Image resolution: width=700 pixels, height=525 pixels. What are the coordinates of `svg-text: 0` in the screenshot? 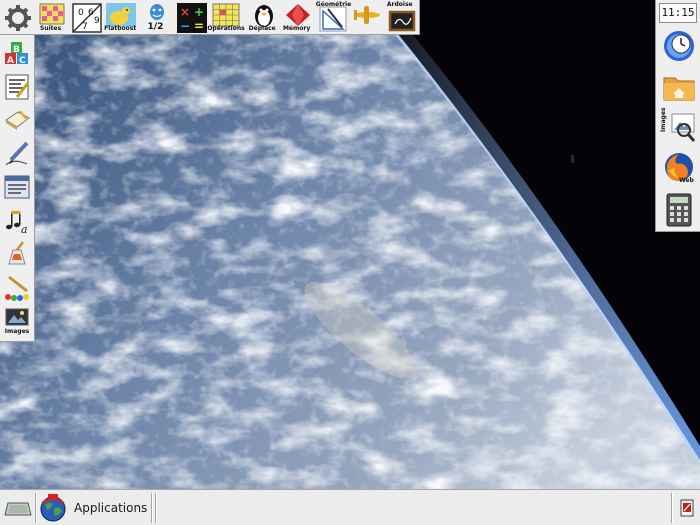 It's located at (81, 13).